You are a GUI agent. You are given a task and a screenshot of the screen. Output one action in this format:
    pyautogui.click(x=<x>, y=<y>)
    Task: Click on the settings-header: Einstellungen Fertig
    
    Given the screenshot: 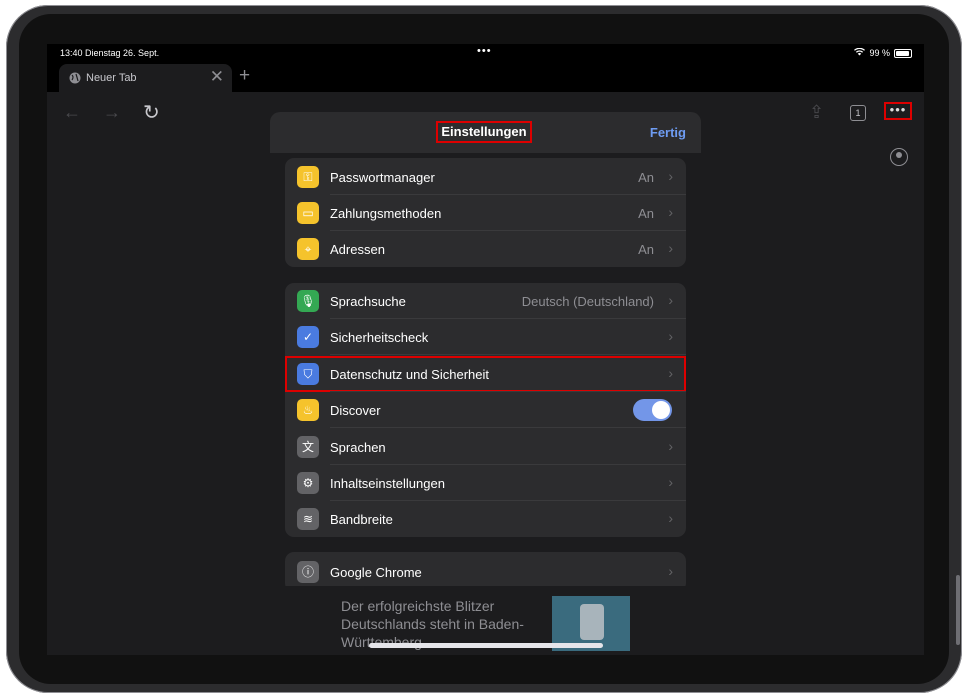 What is the action you would take?
    pyautogui.click(x=485, y=132)
    